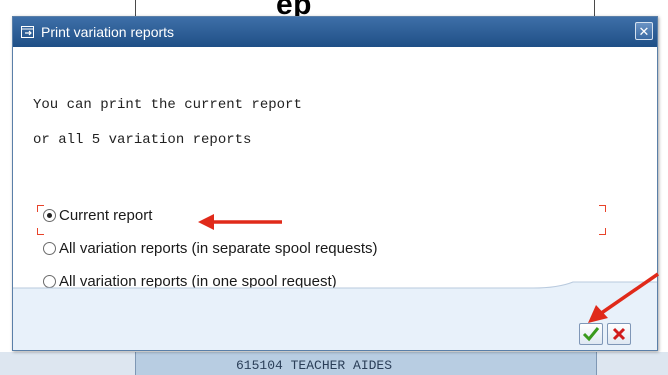  I want to click on close-icon: ✕, so click(644, 31).